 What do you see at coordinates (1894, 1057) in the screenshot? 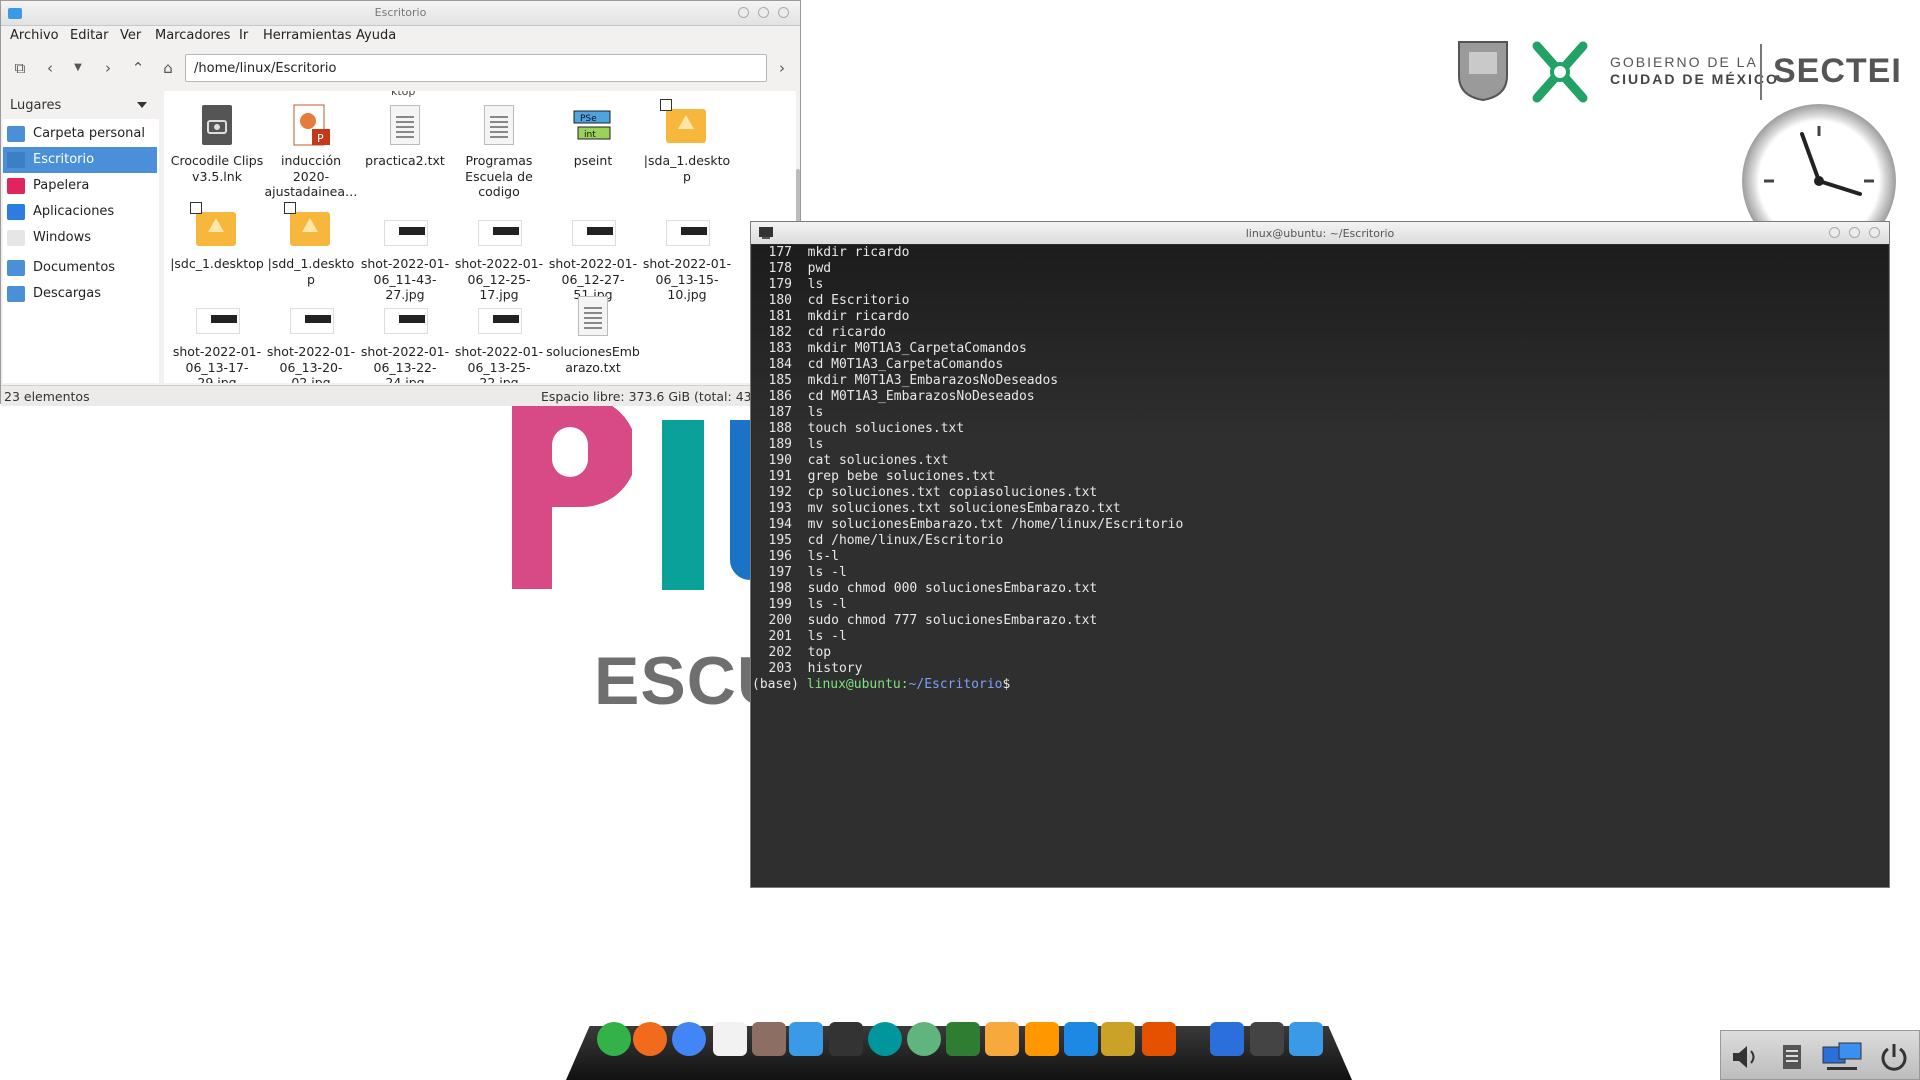
I see `power-icon` at bounding box center [1894, 1057].